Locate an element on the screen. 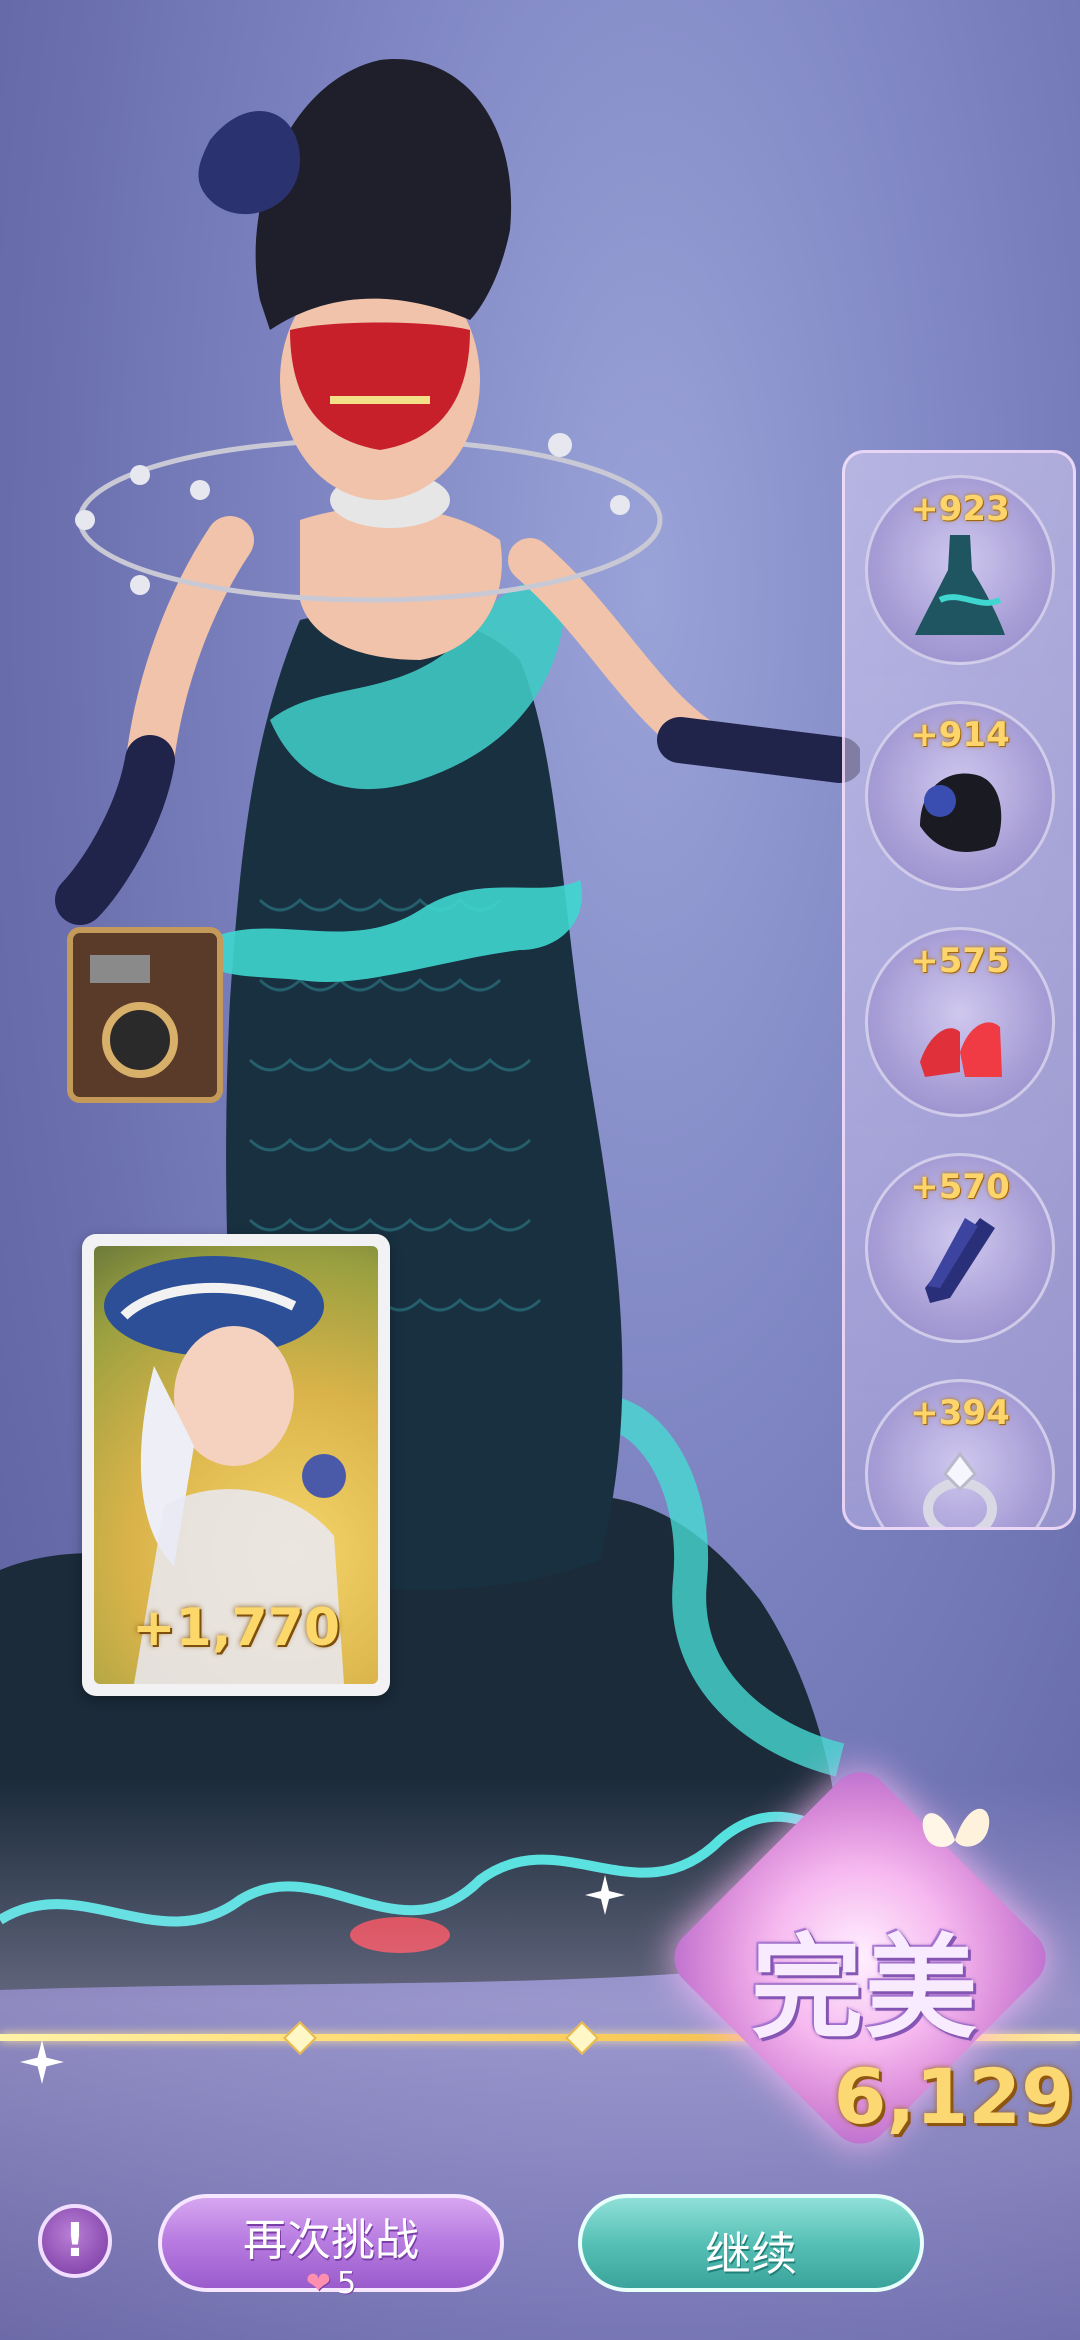 The height and width of the screenshot is (2340, 1080). shoes-icon is located at coordinates (961, 1049).